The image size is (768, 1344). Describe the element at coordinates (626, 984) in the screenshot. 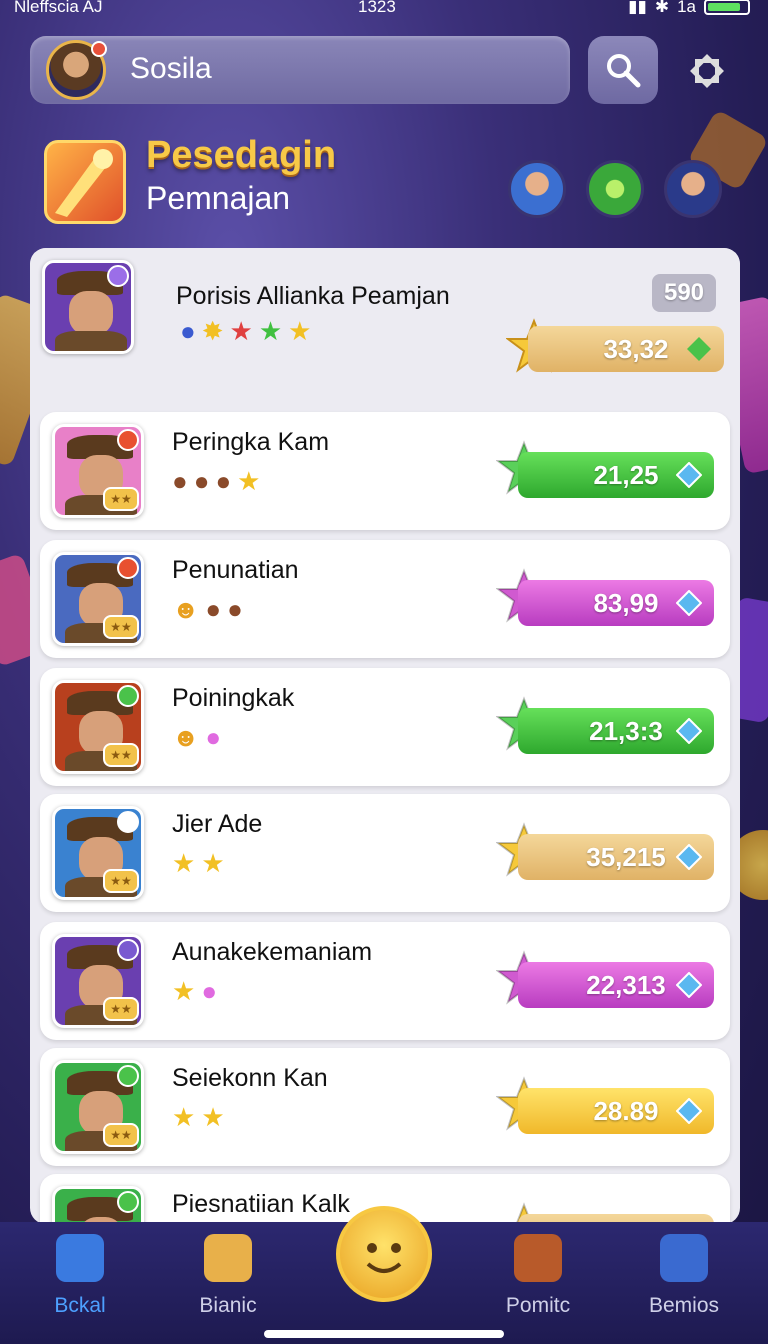

I see `score-value: 22,313` at that location.